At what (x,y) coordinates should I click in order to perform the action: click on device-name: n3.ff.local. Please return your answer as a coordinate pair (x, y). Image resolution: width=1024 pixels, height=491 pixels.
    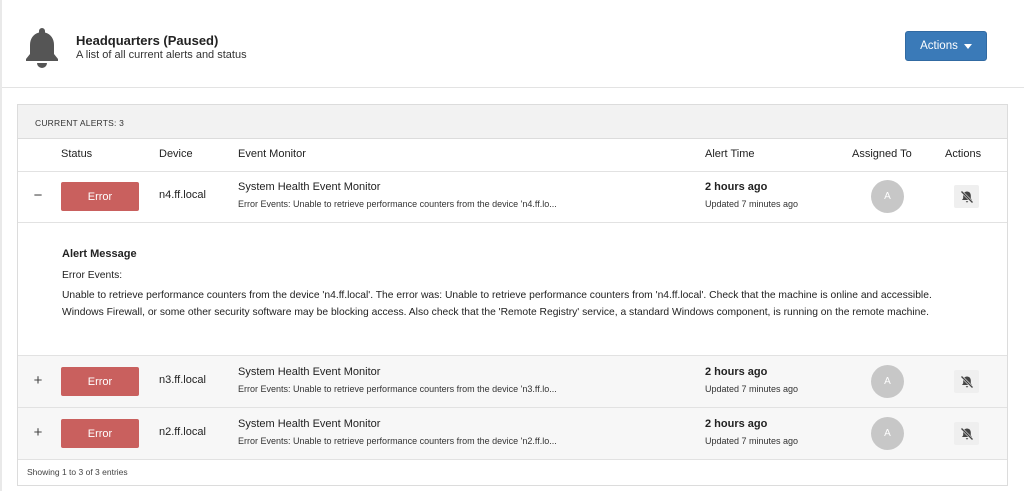
    Looking at the image, I should click on (182, 380).